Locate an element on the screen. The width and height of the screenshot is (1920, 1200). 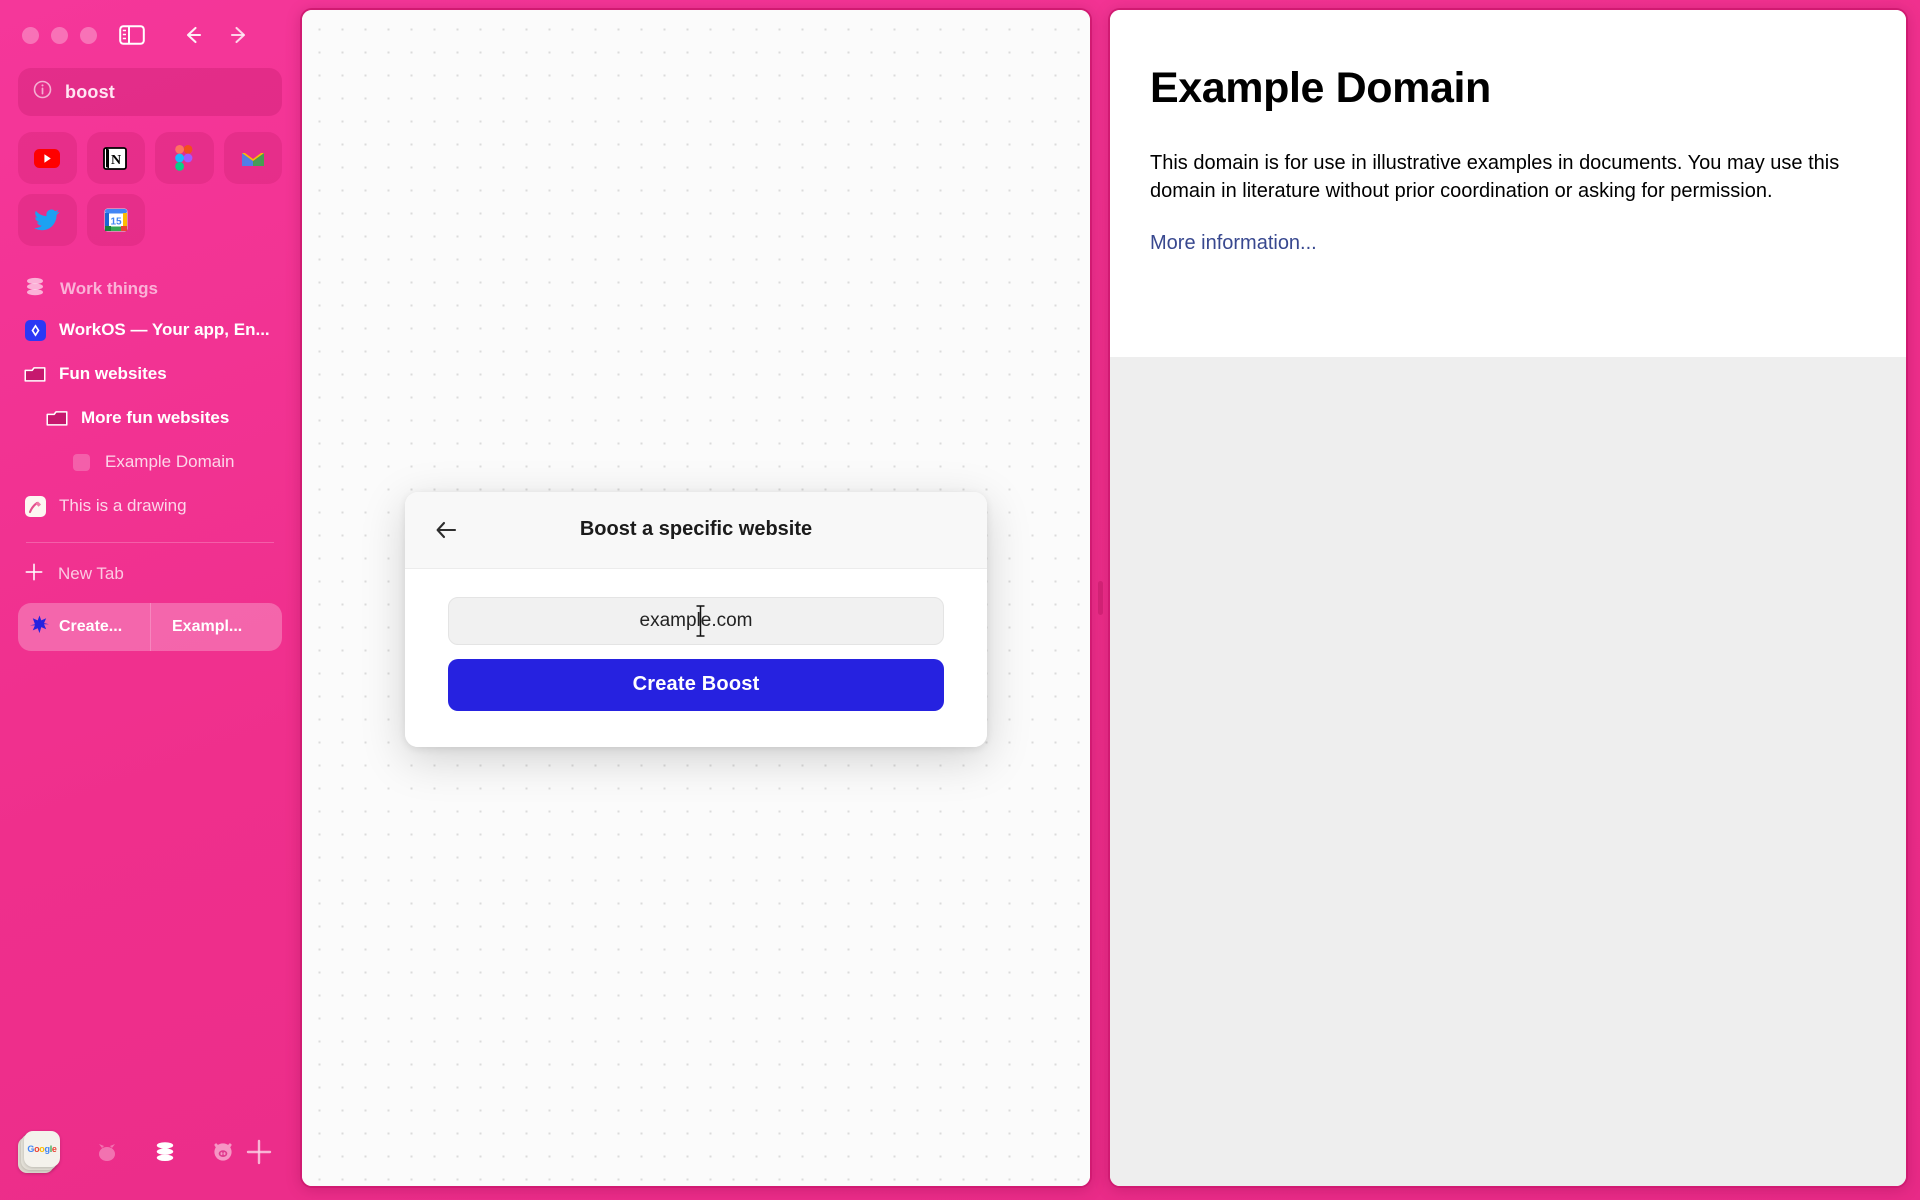
pinned-site-gmail is located at coordinates (252, 158).